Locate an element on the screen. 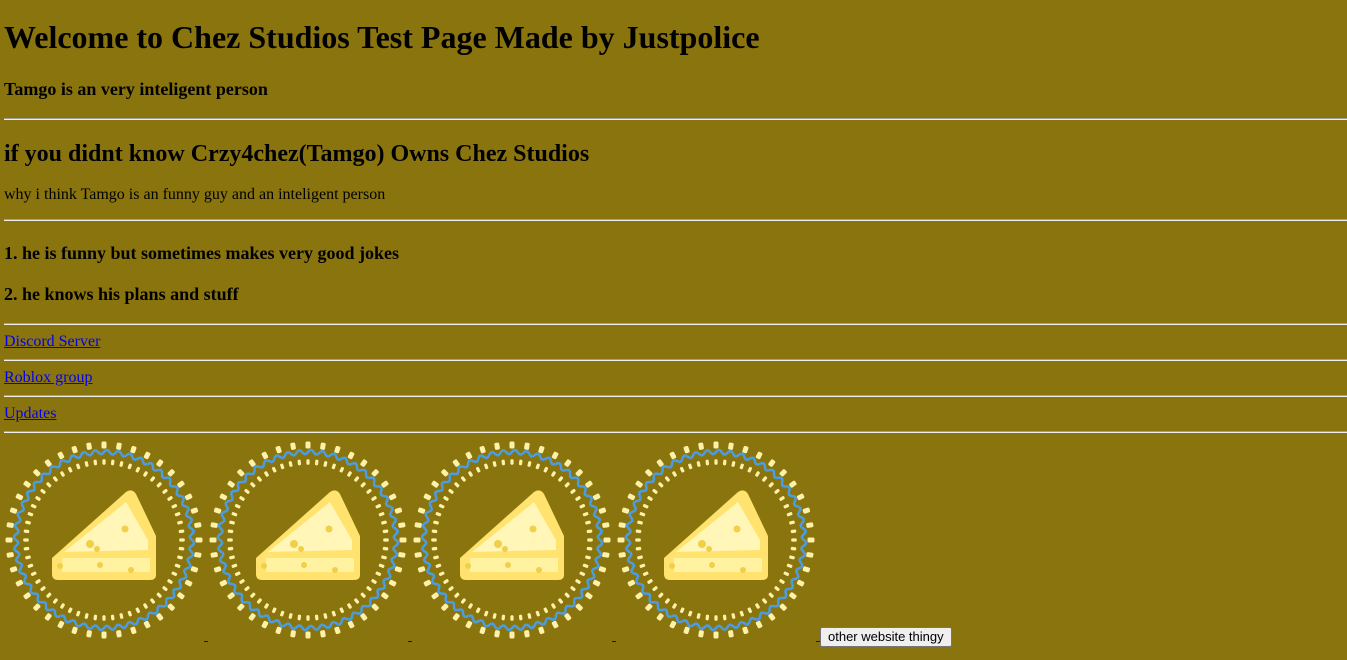 Image resolution: width=1347 pixels, height=660 pixels. reason-item-2: 2. he knows his plans and stuff is located at coordinates (121, 294).